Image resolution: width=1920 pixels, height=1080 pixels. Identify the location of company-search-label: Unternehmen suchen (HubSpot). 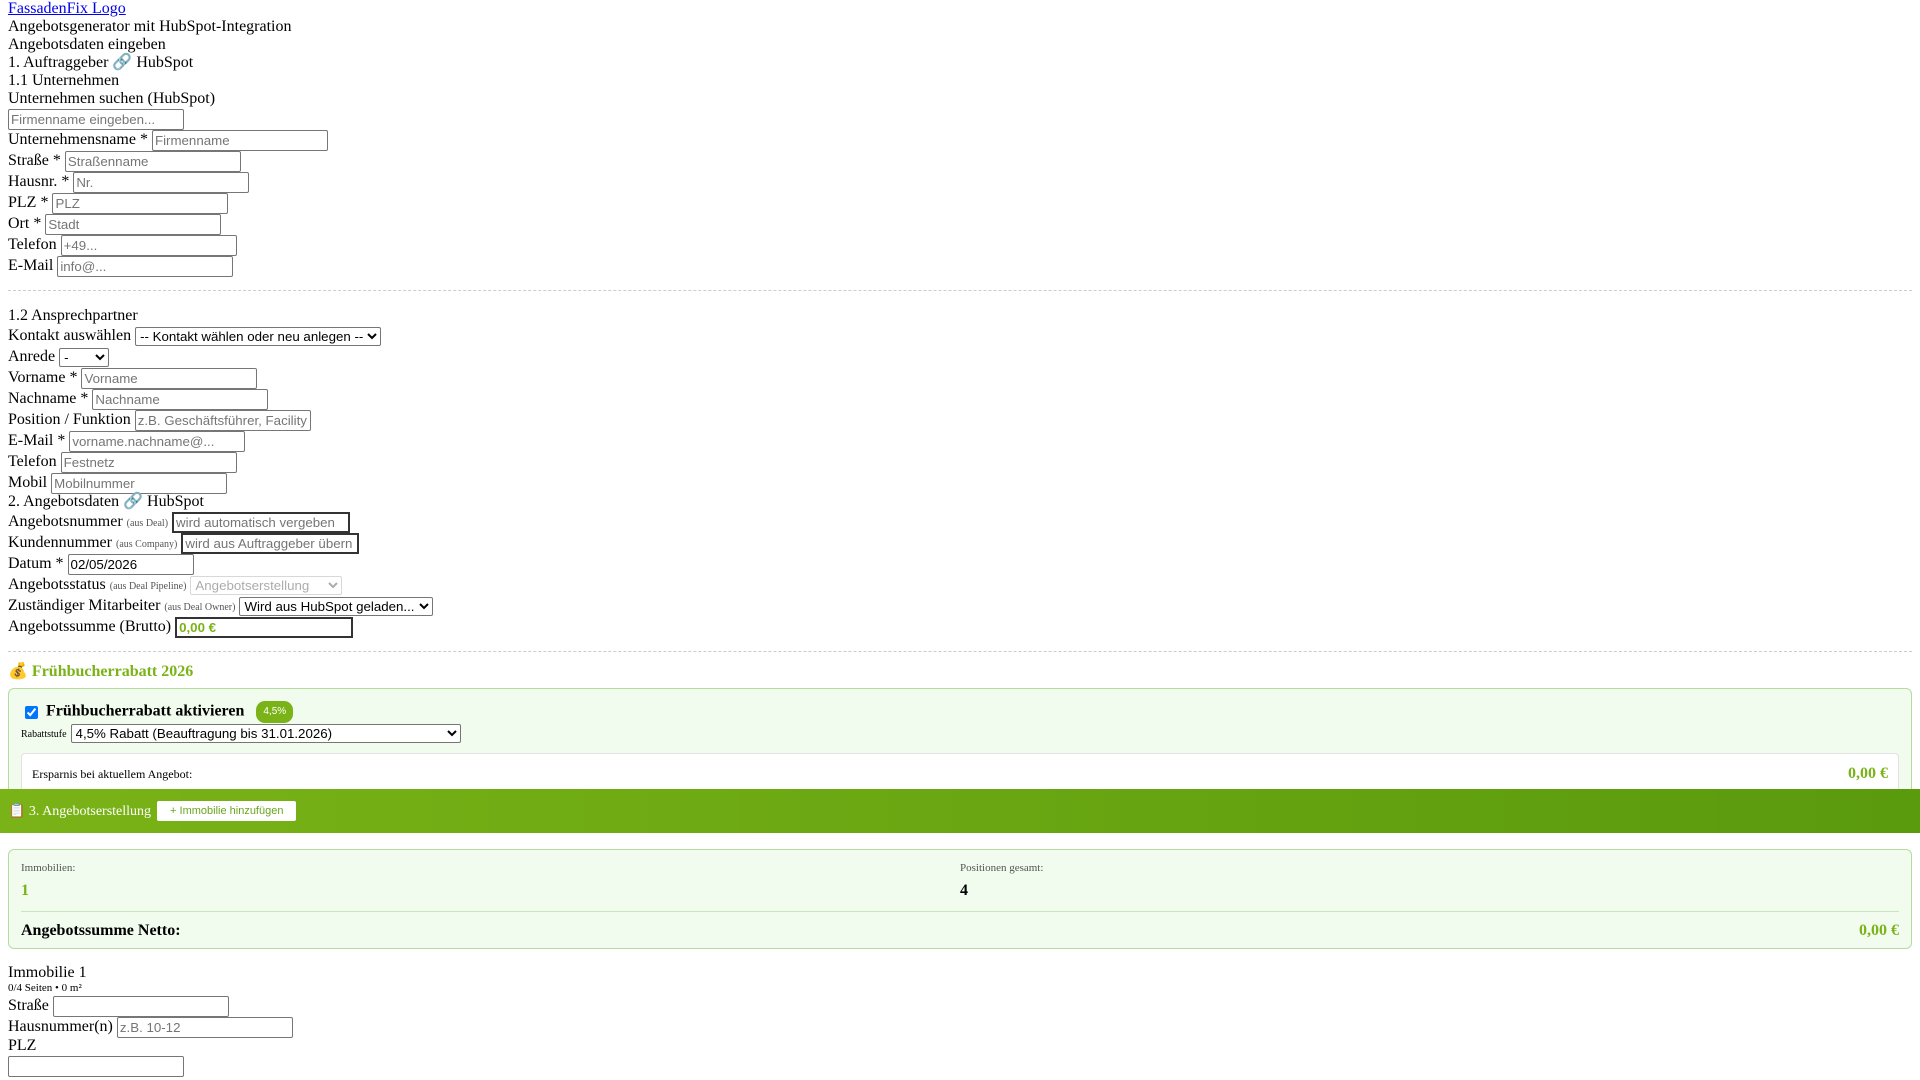
(112, 98).